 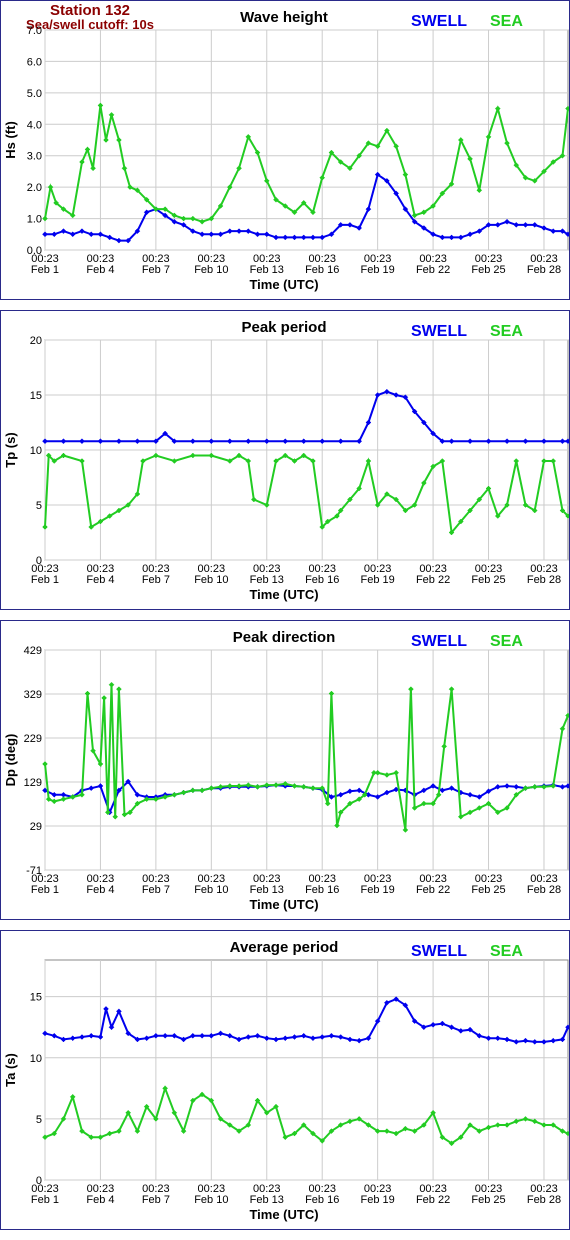 What do you see at coordinates (10, 1070) in the screenshot?
I see `y-axis-label: Ta (s)` at bounding box center [10, 1070].